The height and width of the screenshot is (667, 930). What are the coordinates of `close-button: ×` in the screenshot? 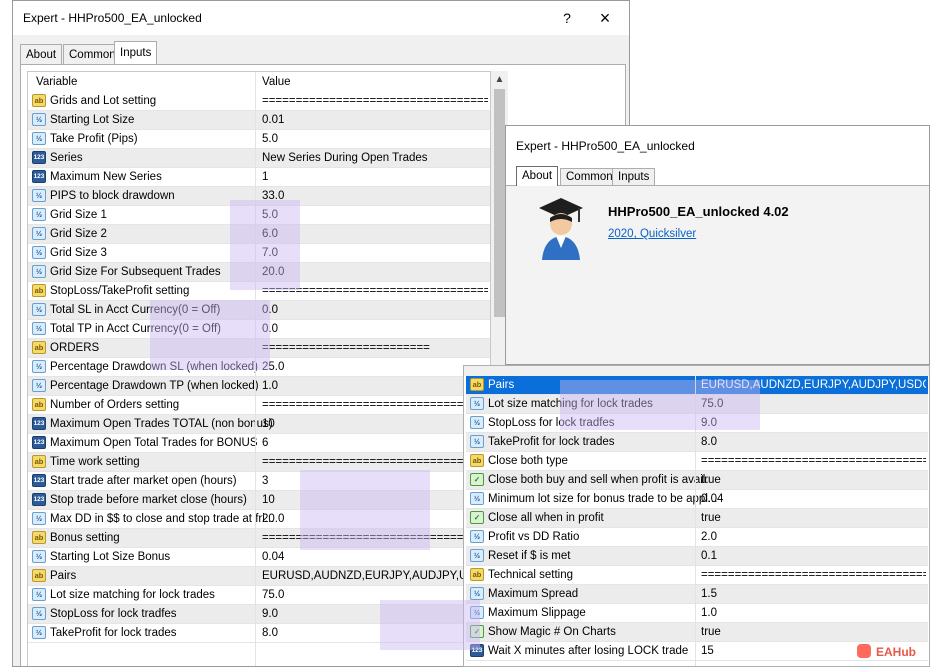 It's located at (605, 18).